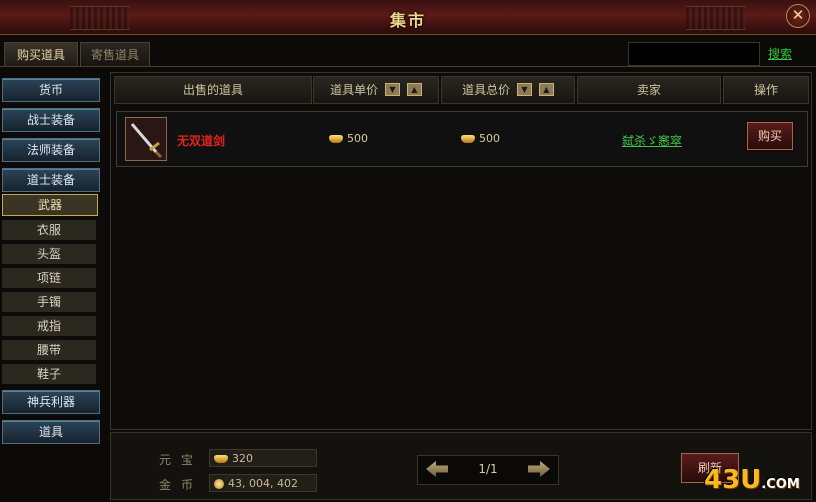  I want to click on total-price: 500, so click(480, 138).